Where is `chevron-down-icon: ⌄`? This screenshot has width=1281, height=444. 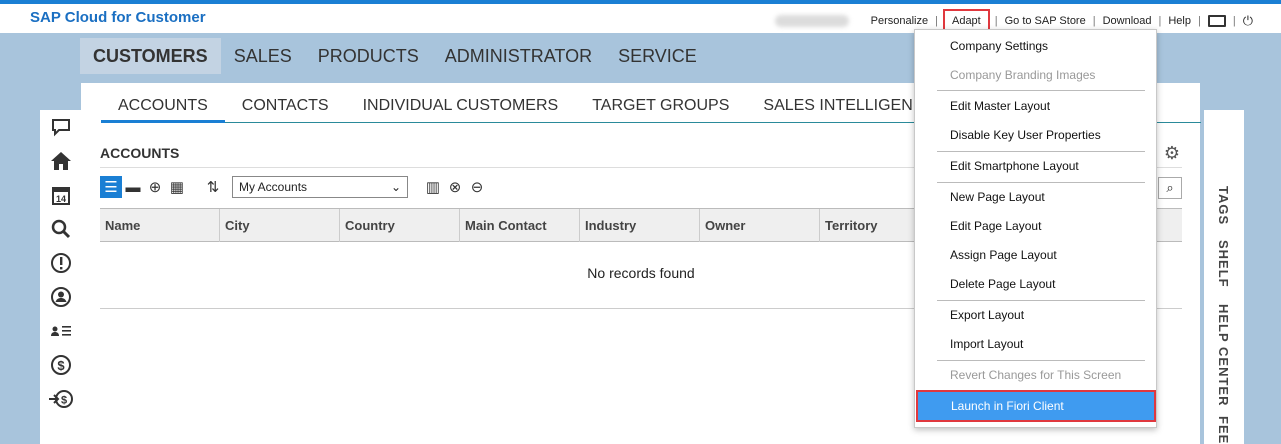
chevron-down-icon: ⌄ is located at coordinates (395, 187).